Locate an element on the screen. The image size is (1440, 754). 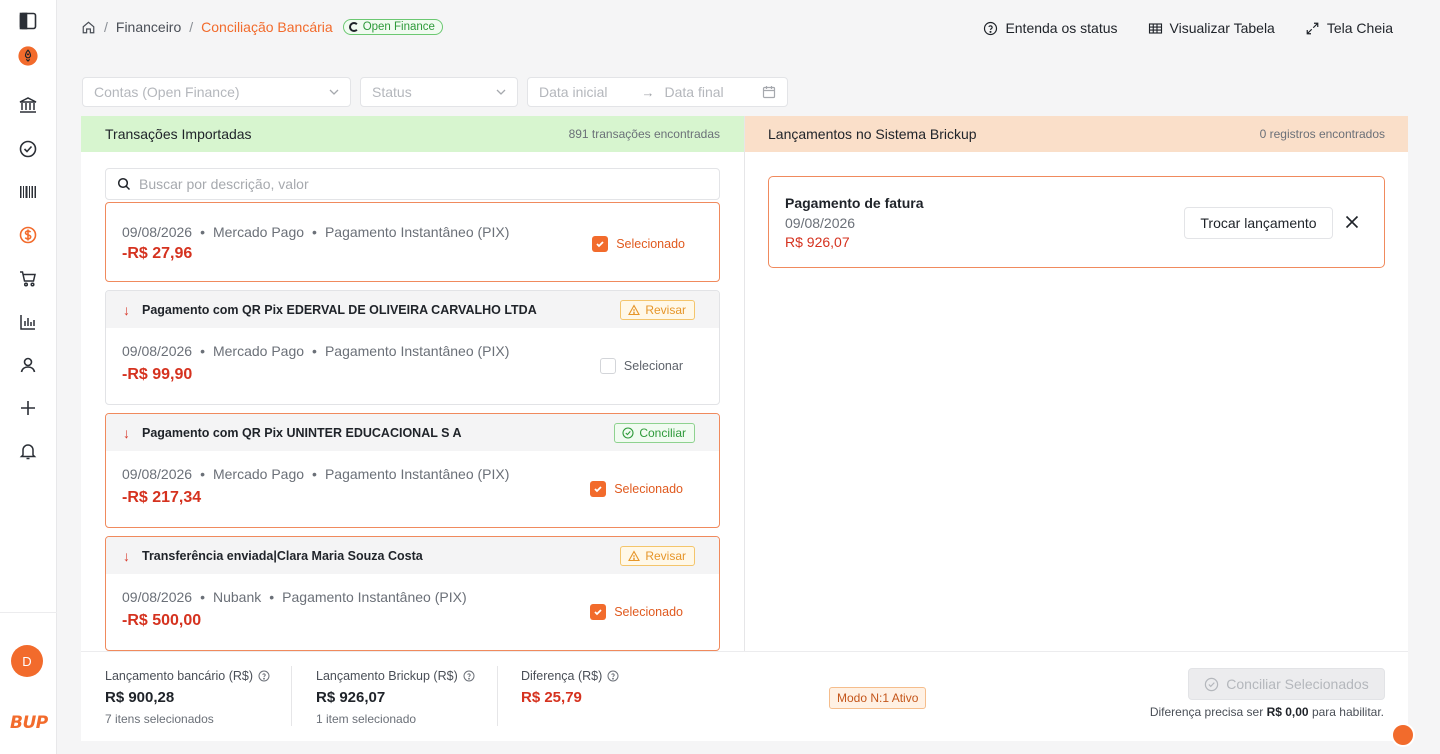
fullscreen-button: Tela Cheia is located at coordinates (1349, 28).